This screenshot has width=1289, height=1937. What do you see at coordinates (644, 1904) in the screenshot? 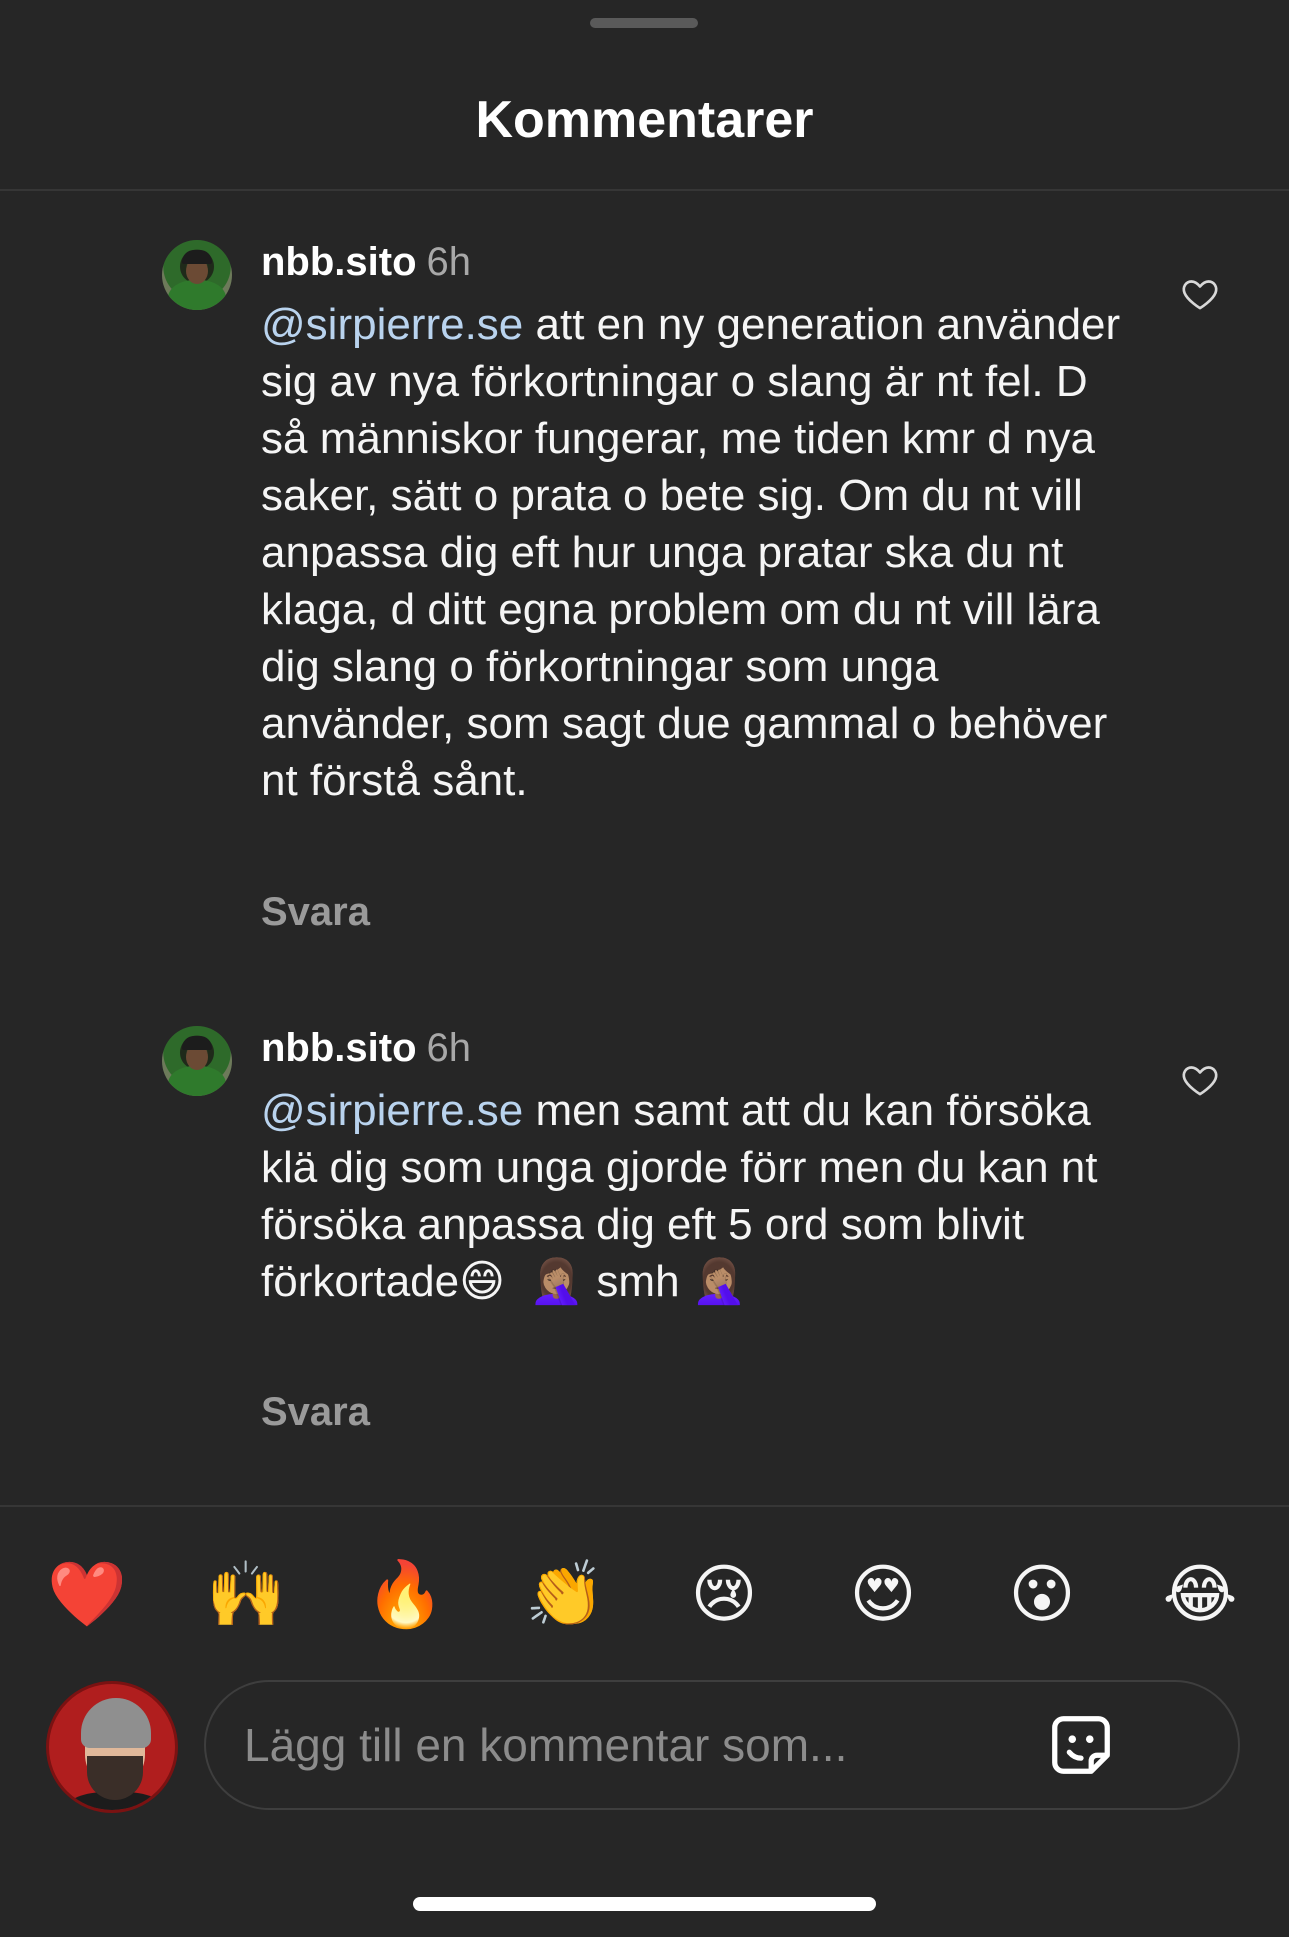
I see `home-indicator` at bounding box center [644, 1904].